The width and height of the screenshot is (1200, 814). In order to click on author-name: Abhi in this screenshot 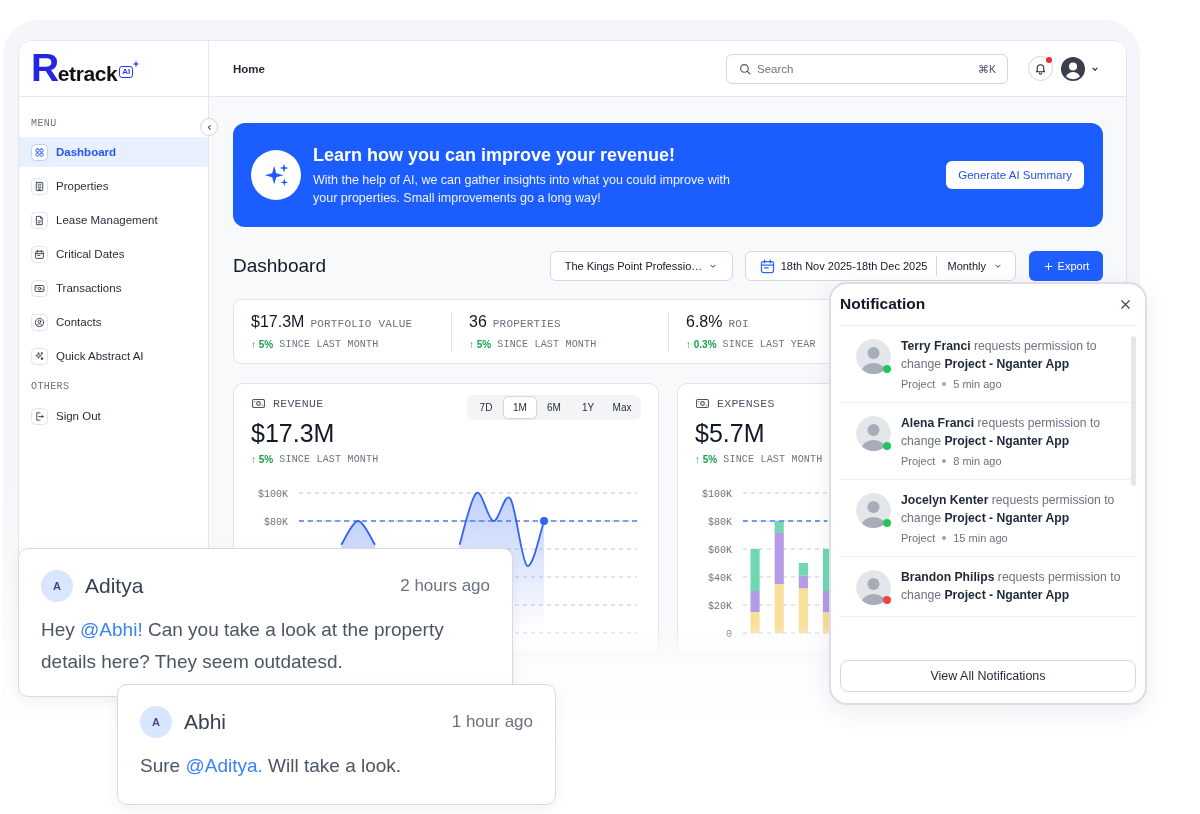, I will do `click(205, 722)`.